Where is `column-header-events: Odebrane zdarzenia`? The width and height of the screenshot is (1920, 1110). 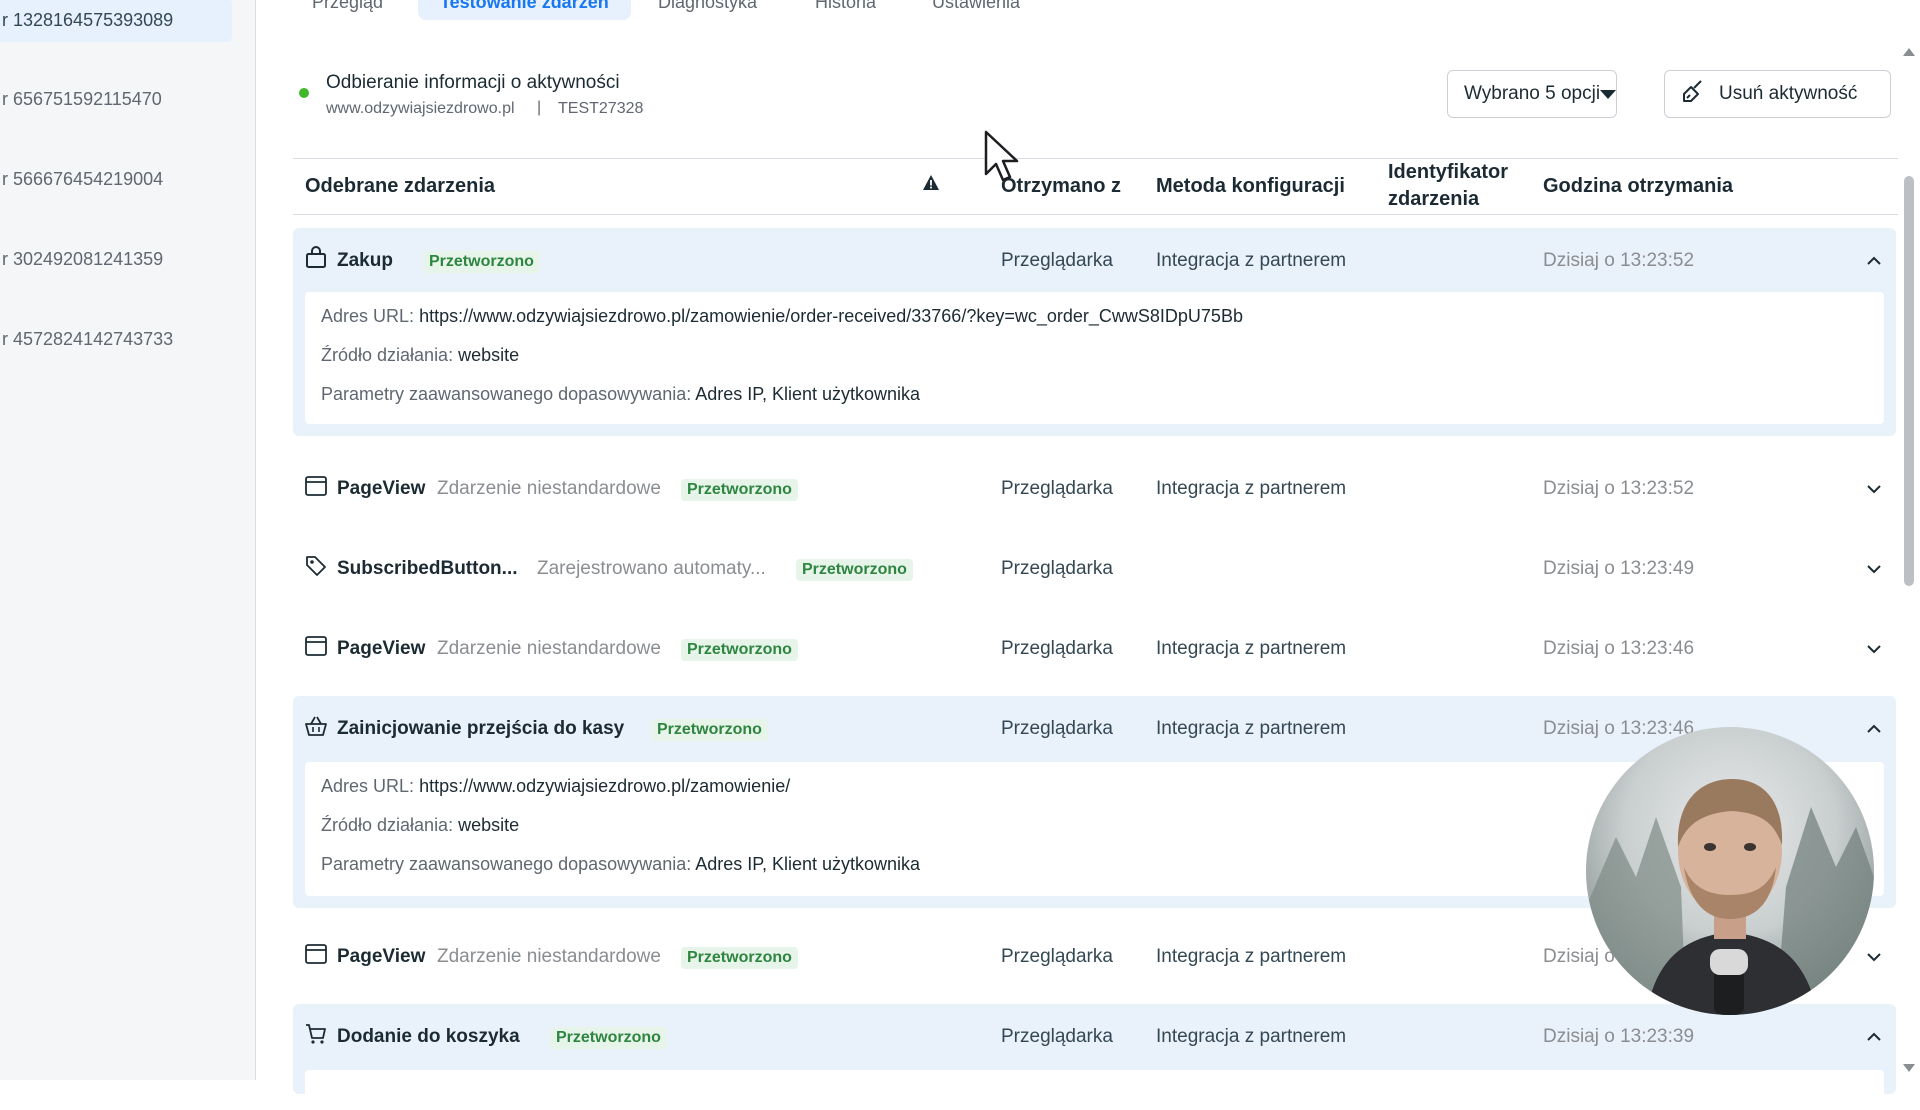 column-header-events: Odebrane zdarzenia is located at coordinates (400, 186).